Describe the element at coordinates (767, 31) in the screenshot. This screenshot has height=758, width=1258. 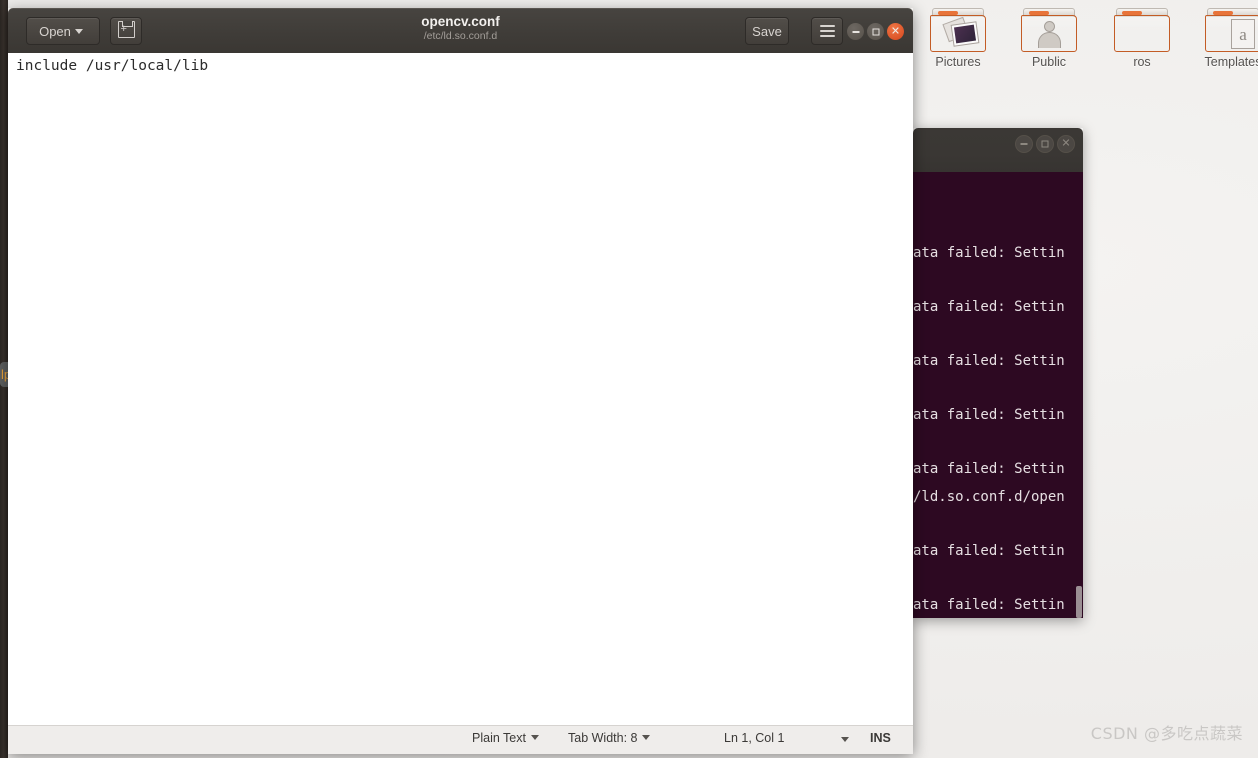
I see `save-button: Save` at that location.